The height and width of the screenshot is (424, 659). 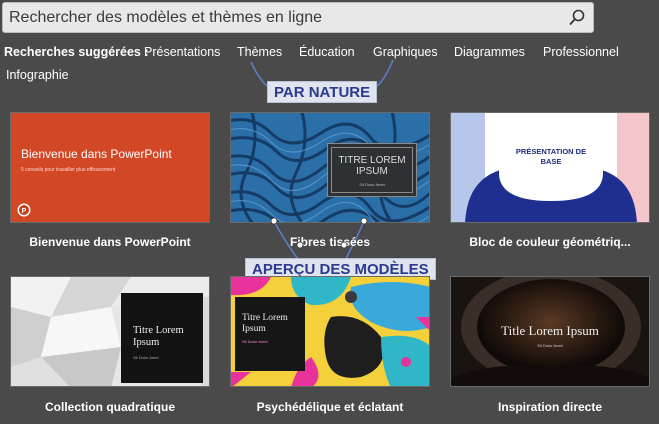 I want to click on search-icon, so click(x=577, y=17).